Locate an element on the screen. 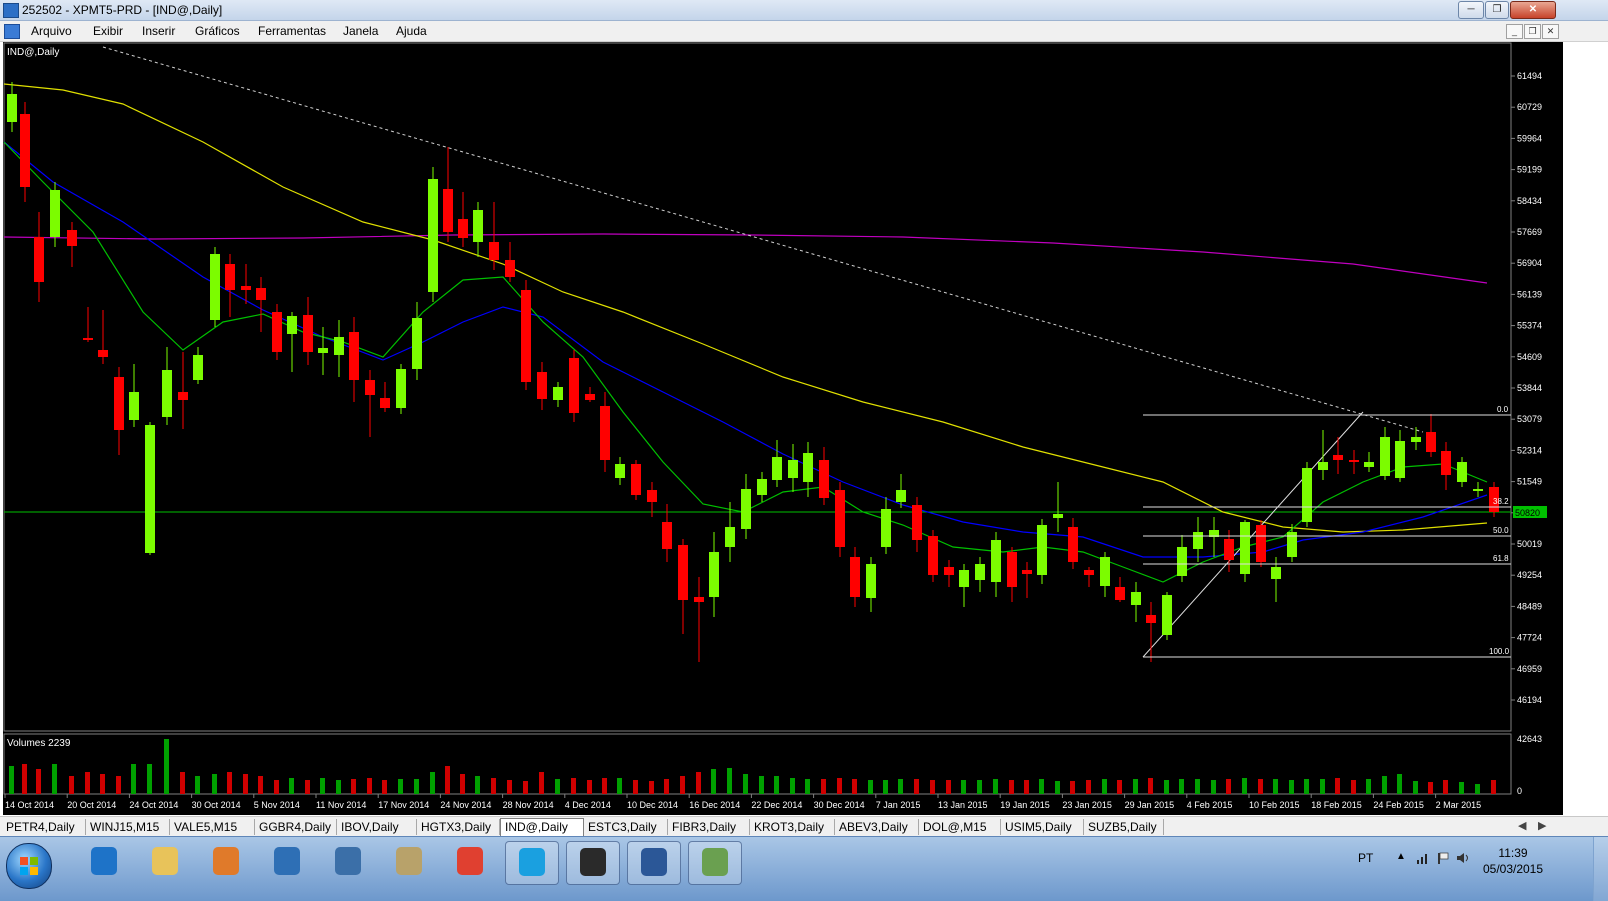 This screenshot has height=901, width=1608. menu-ferramentas: Ferramentas is located at coordinates (292, 31).